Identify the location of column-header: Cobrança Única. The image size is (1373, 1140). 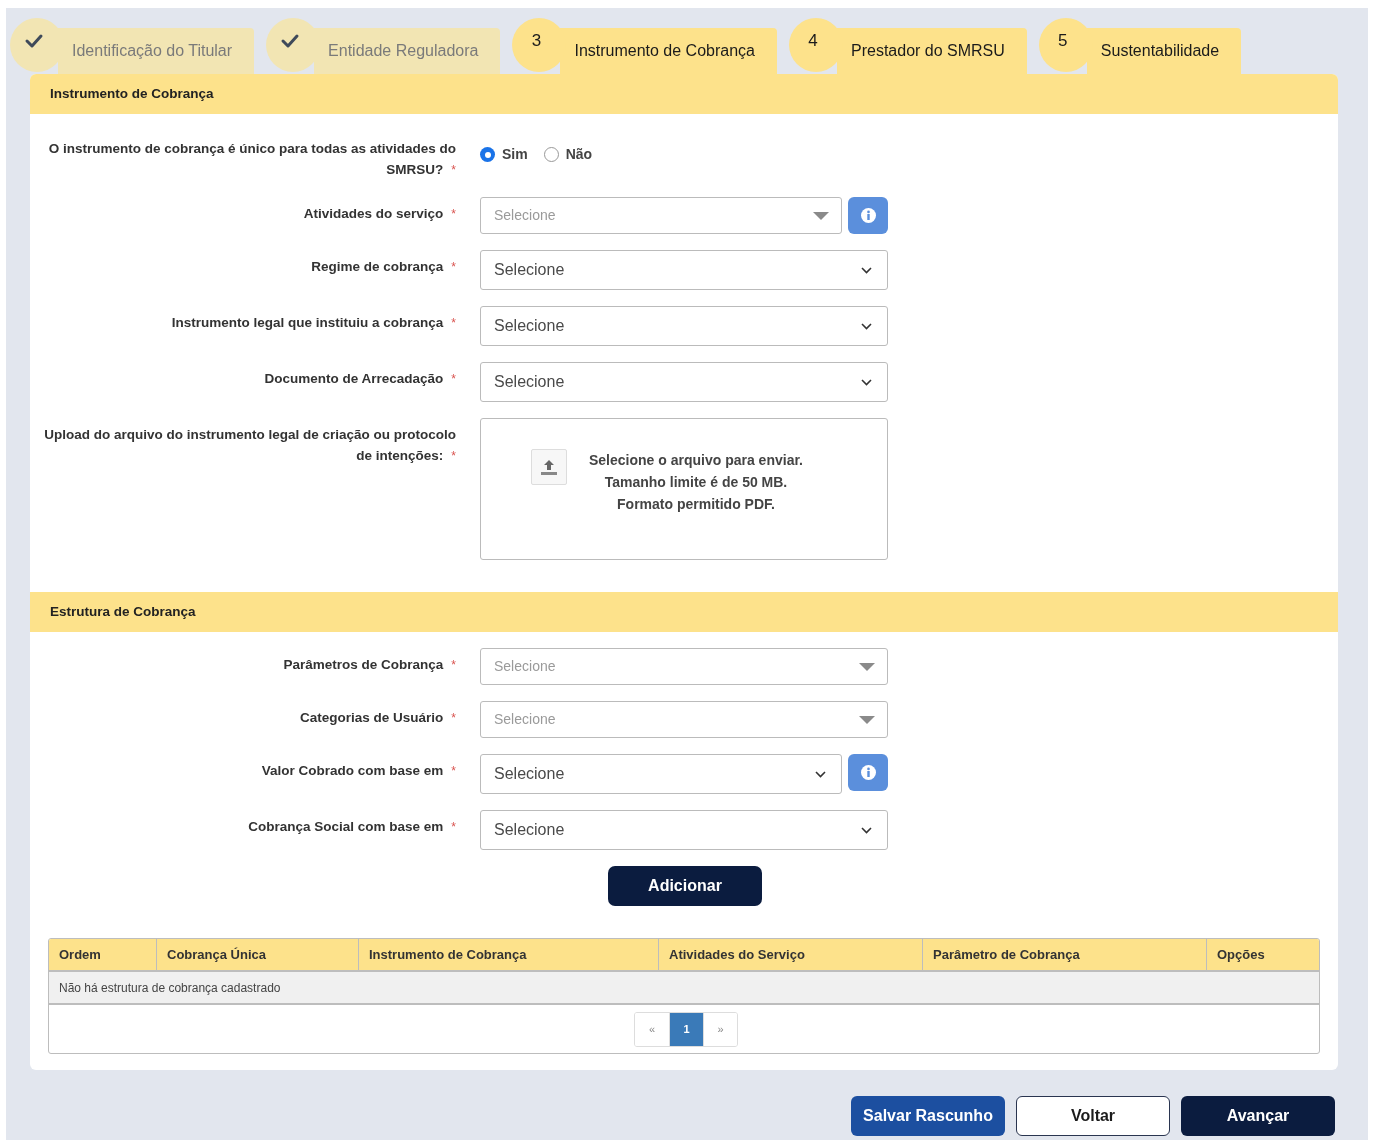
(216, 954).